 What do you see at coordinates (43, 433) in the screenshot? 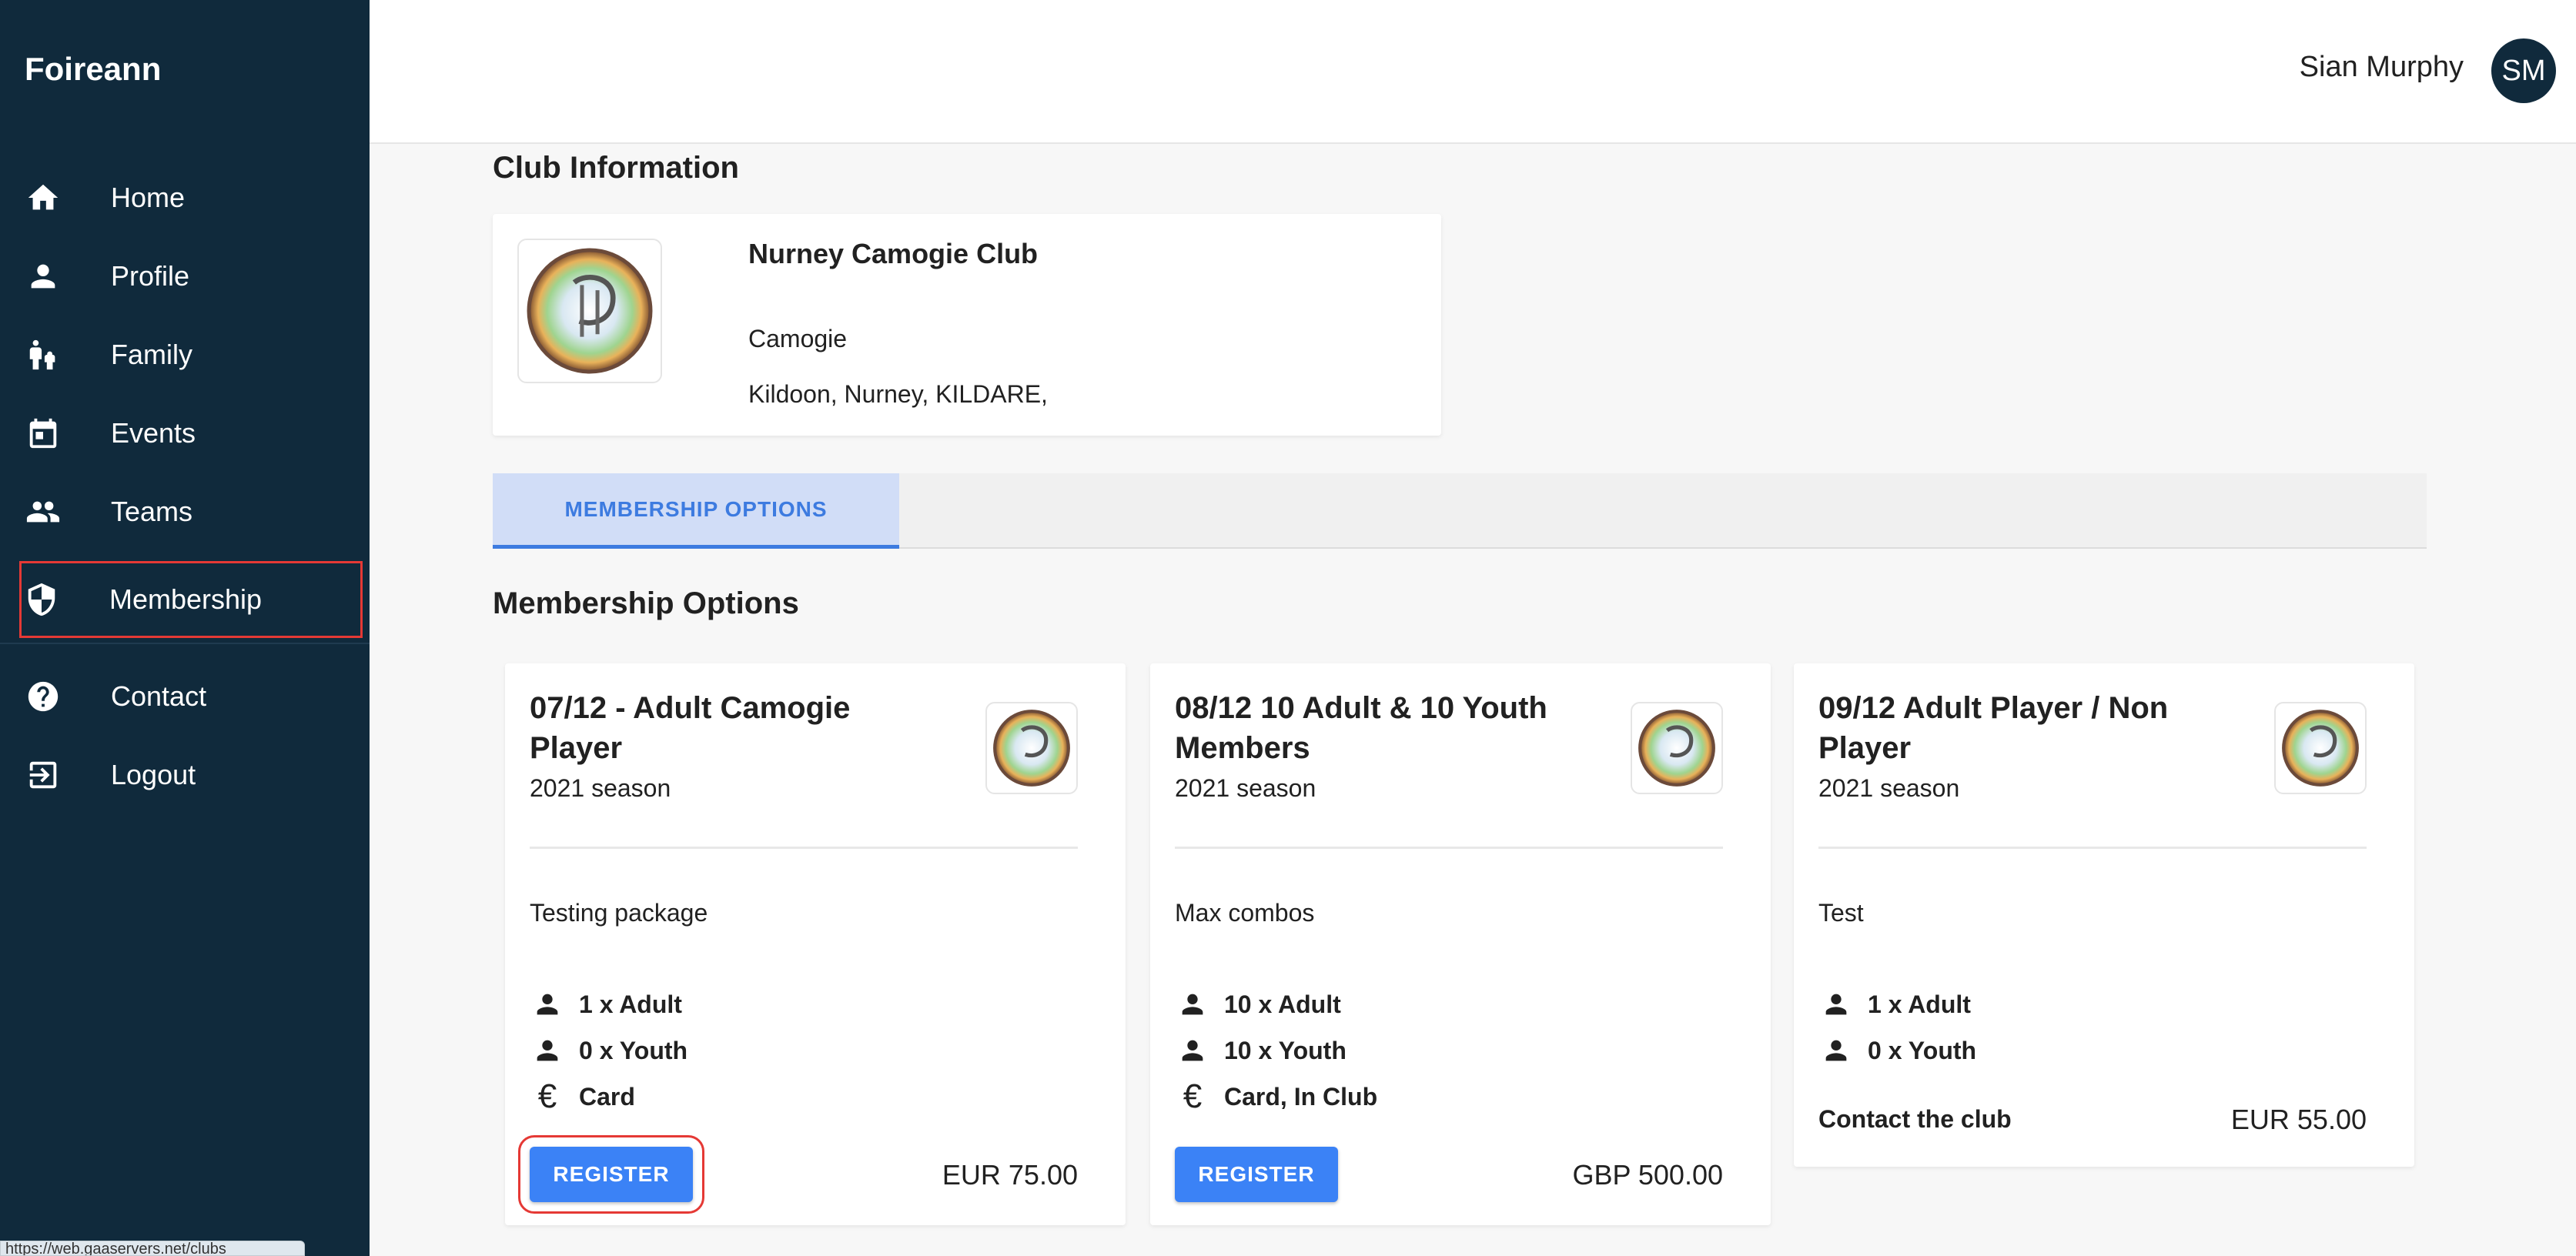
I see `calendar-icon` at bounding box center [43, 433].